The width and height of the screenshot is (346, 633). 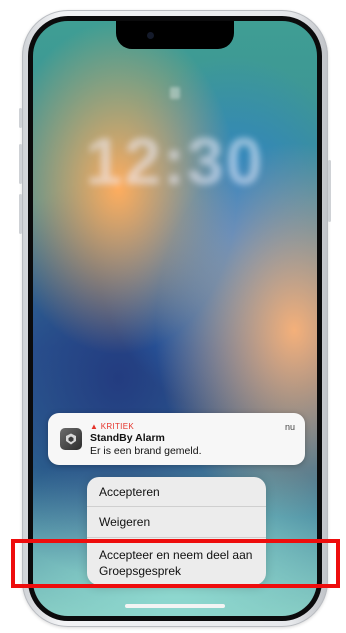 What do you see at coordinates (71, 439) in the screenshot?
I see `standby-alarm-app-icon` at bounding box center [71, 439].